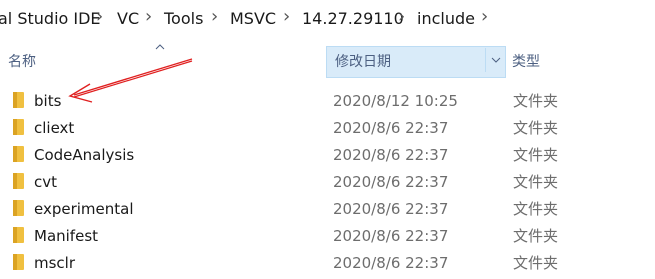 This screenshot has width=655, height=279. What do you see at coordinates (327, 235) in the screenshot?
I see `list-item: Manifest 2020/8/6 22:37 文件夹` at bounding box center [327, 235].